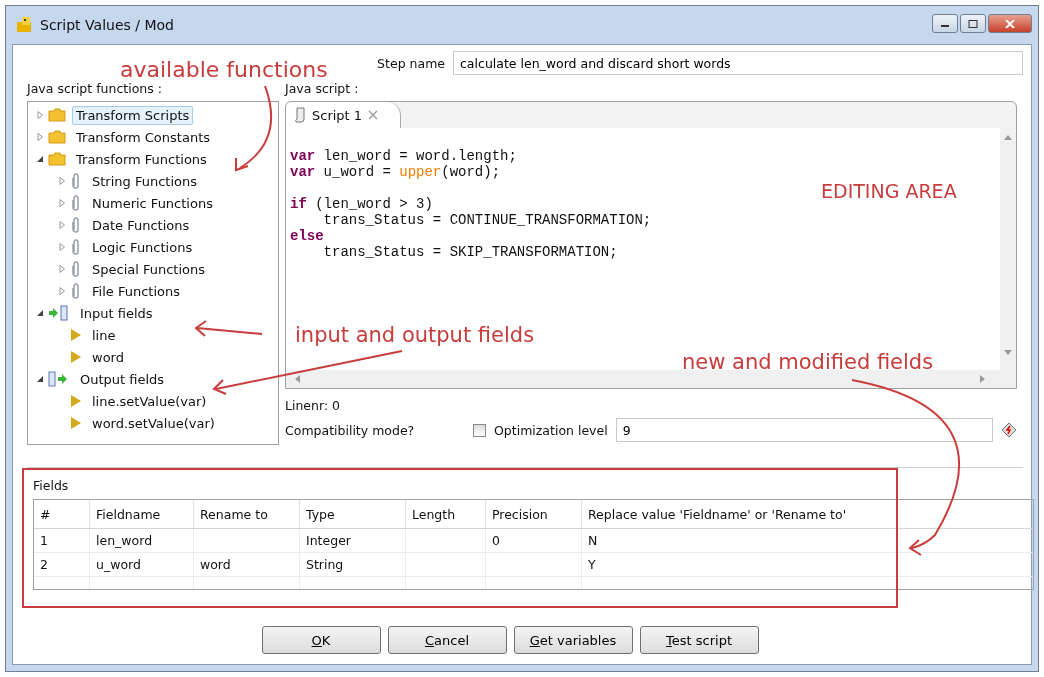 This screenshot has width=1044, height=677. What do you see at coordinates (59, 313) in the screenshot?
I see `input-fields-icon` at bounding box center [59, 313].